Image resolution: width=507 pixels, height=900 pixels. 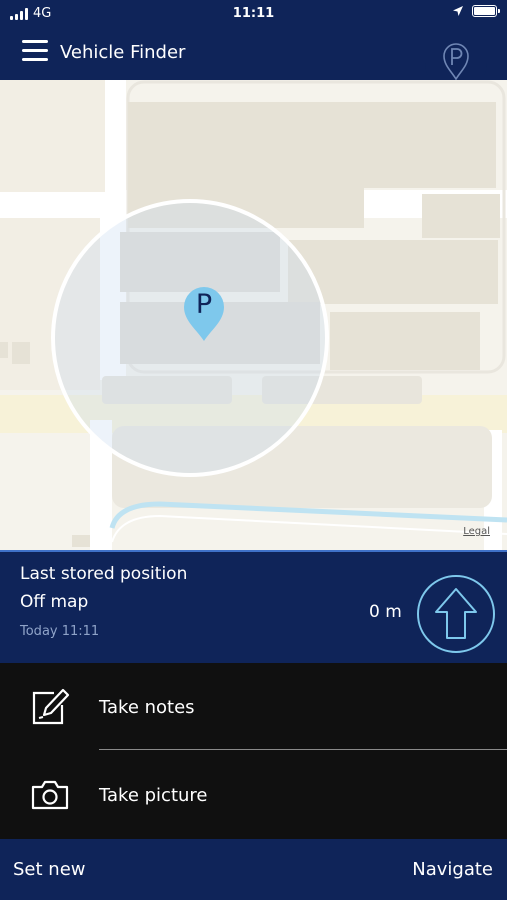 I want to click on divider, so click(x=303, y=749).